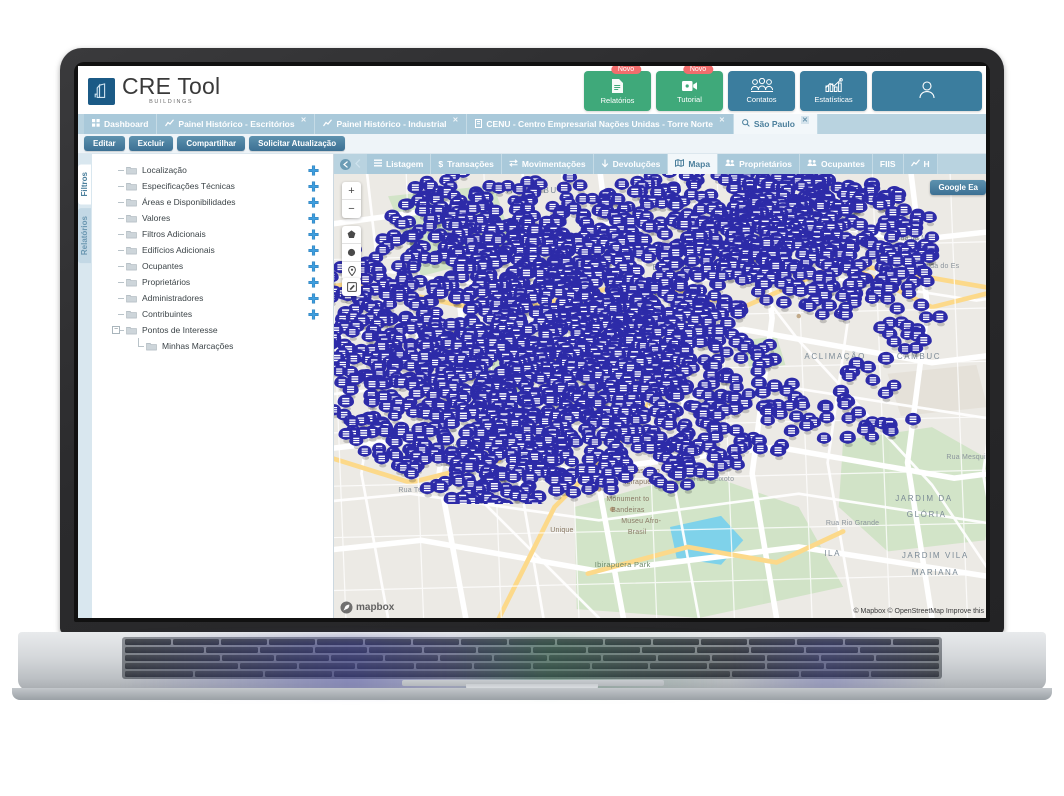 This screenshot has height=796, width=1064. Describe the element at coordinates (617, 88) in the screenshot. I see `relatorios-button: Novo Relatórios` at that location.